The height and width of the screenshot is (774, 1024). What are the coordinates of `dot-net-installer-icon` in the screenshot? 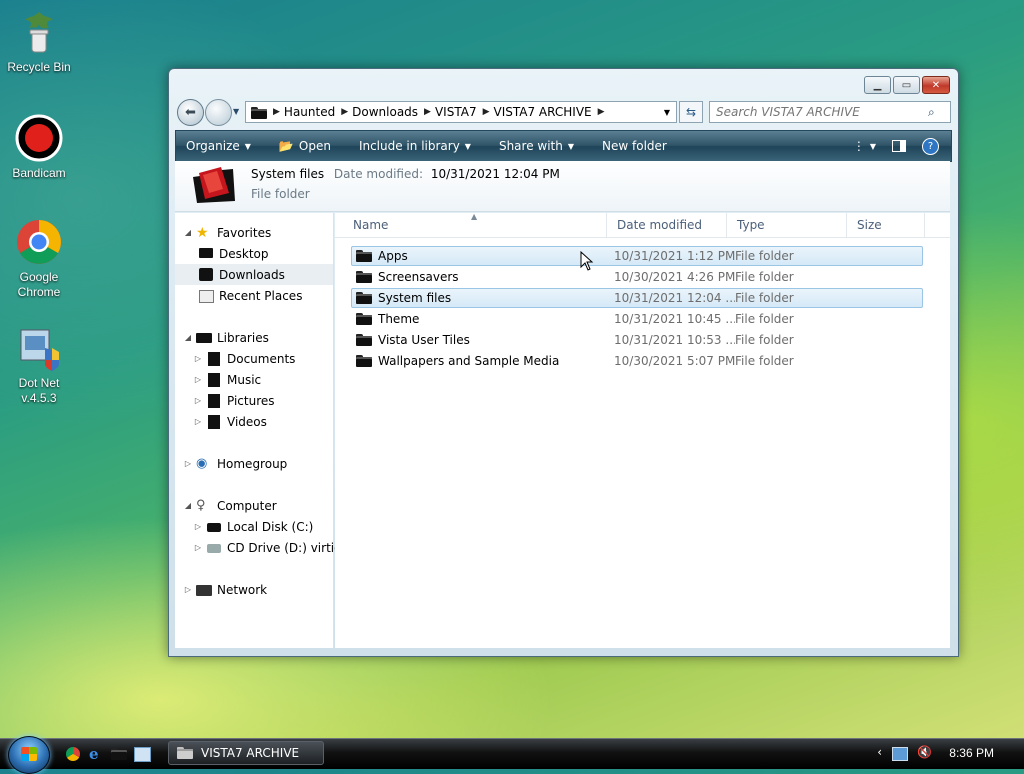 It's located at (39, 348).